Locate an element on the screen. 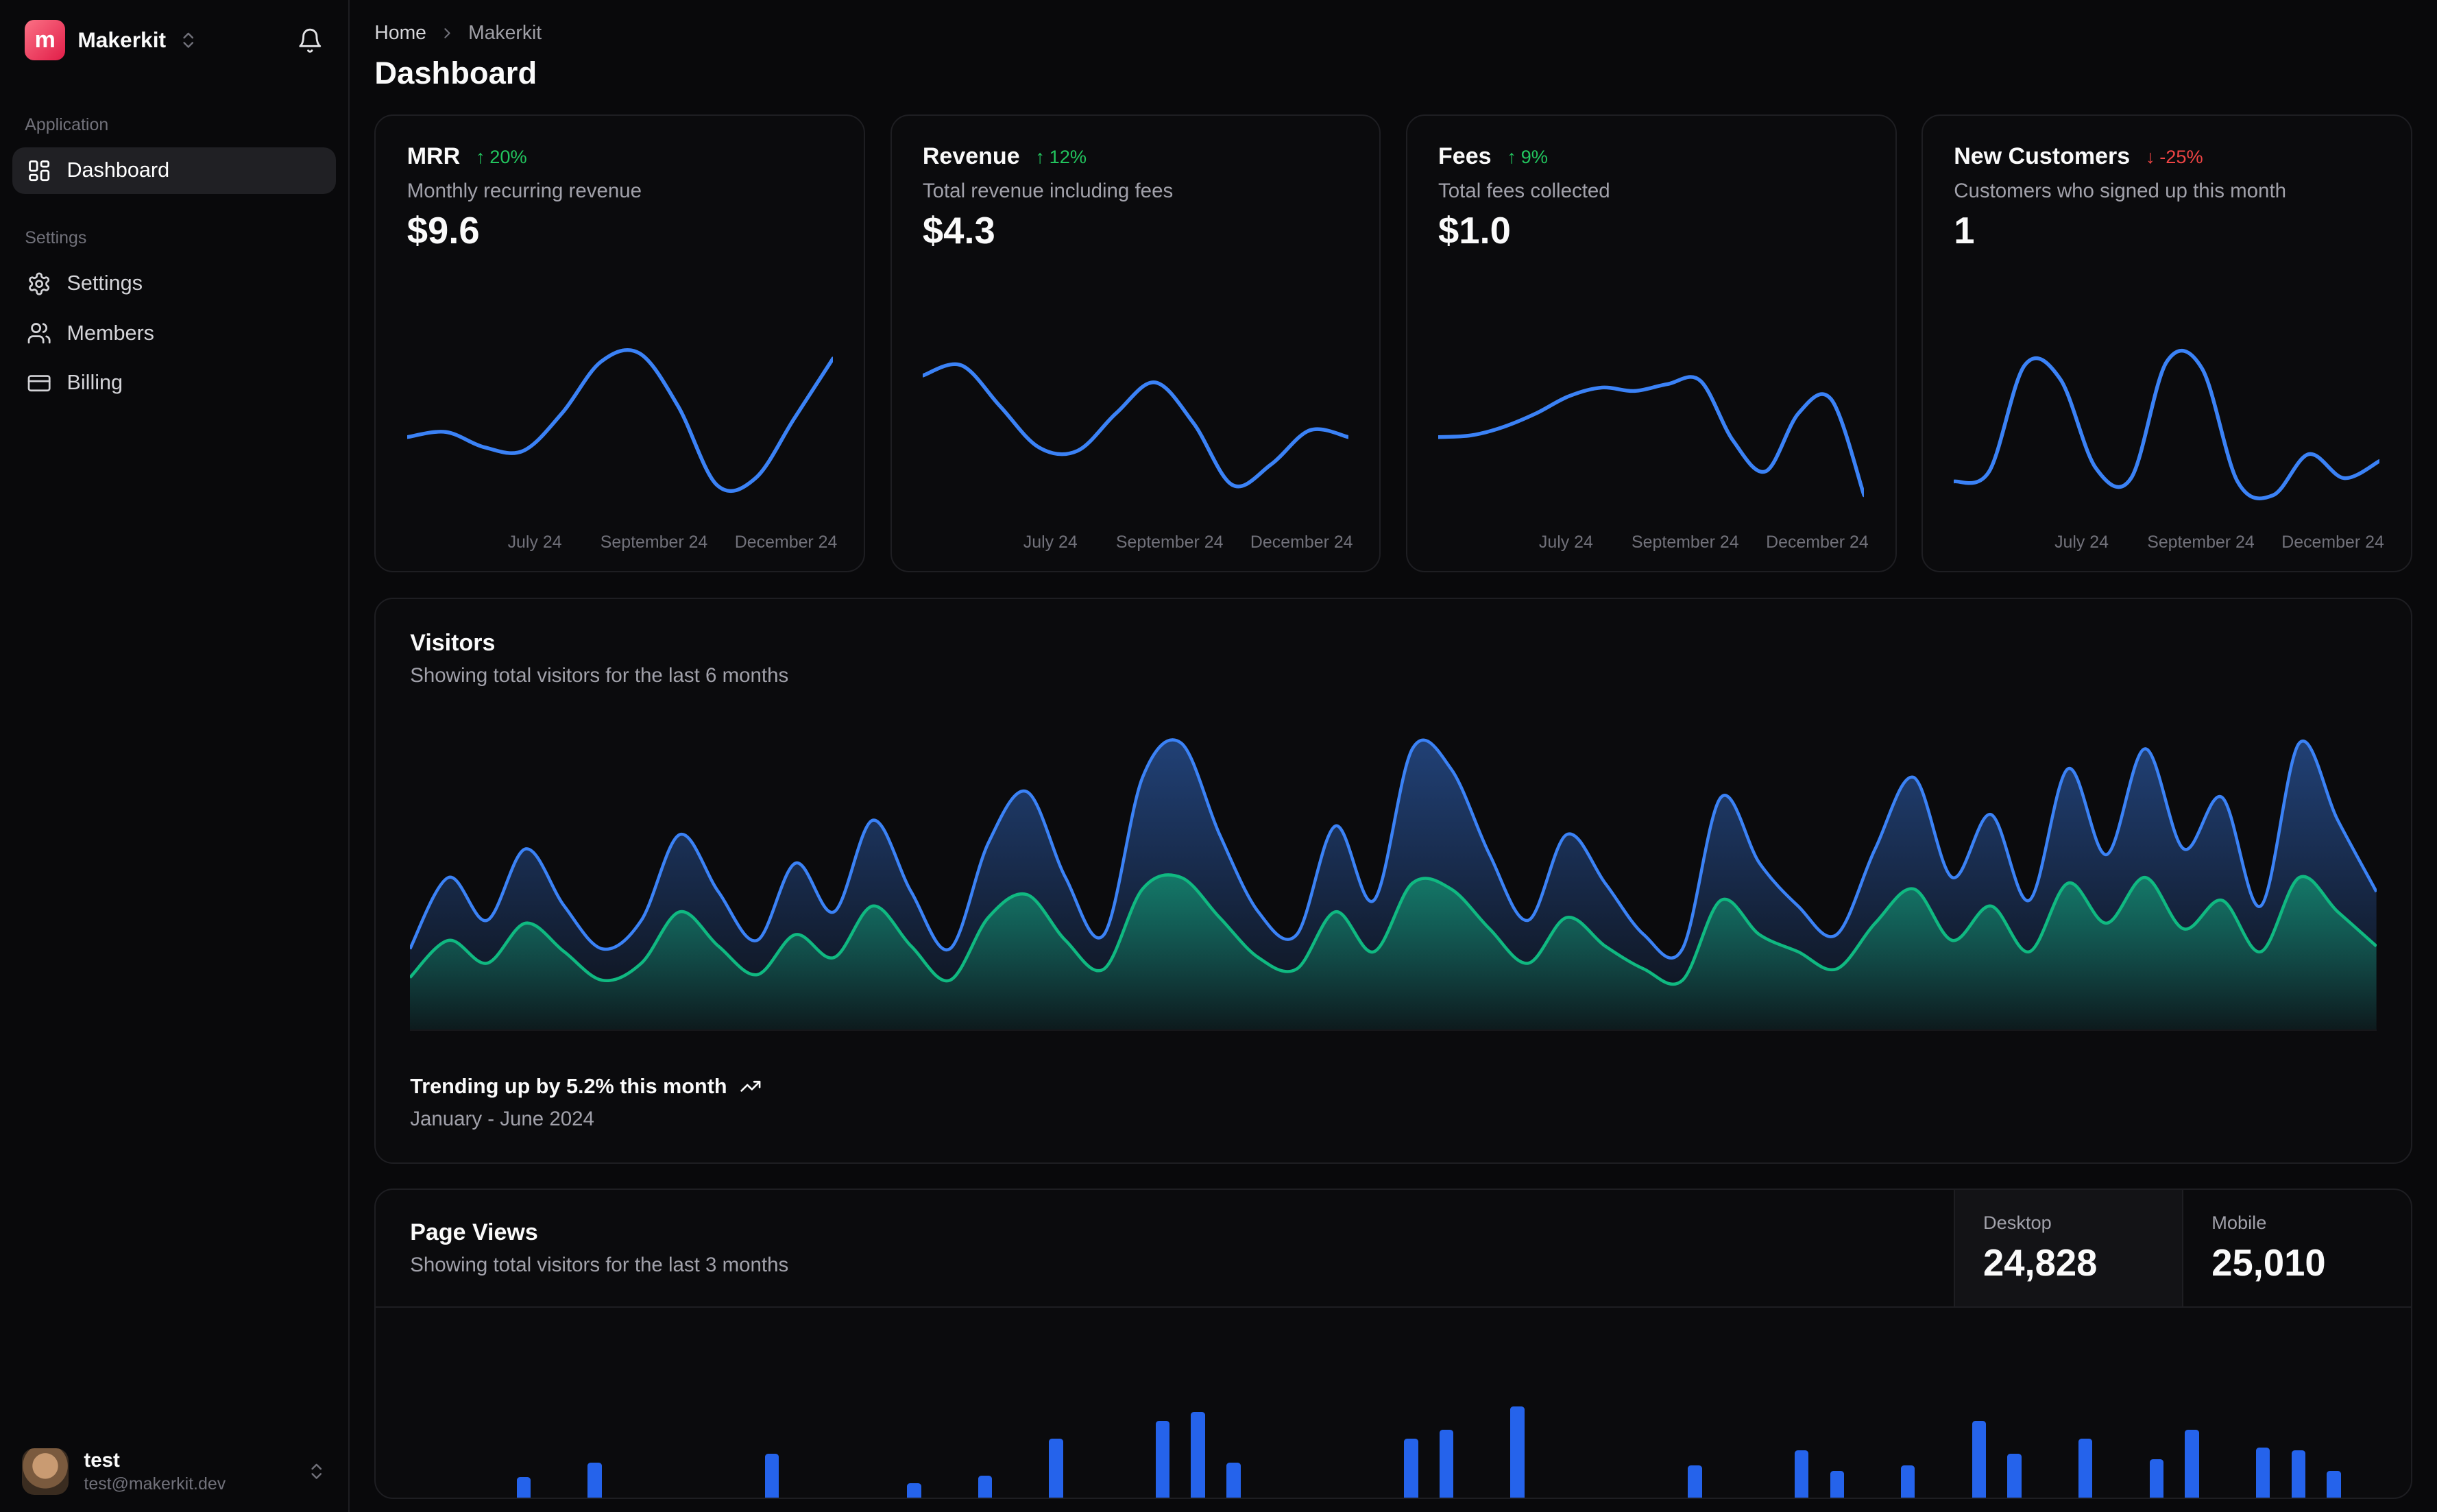 This screenshot has width=2437, height=1512. stat-title: New Customers is located at coordinates (2042, 157).